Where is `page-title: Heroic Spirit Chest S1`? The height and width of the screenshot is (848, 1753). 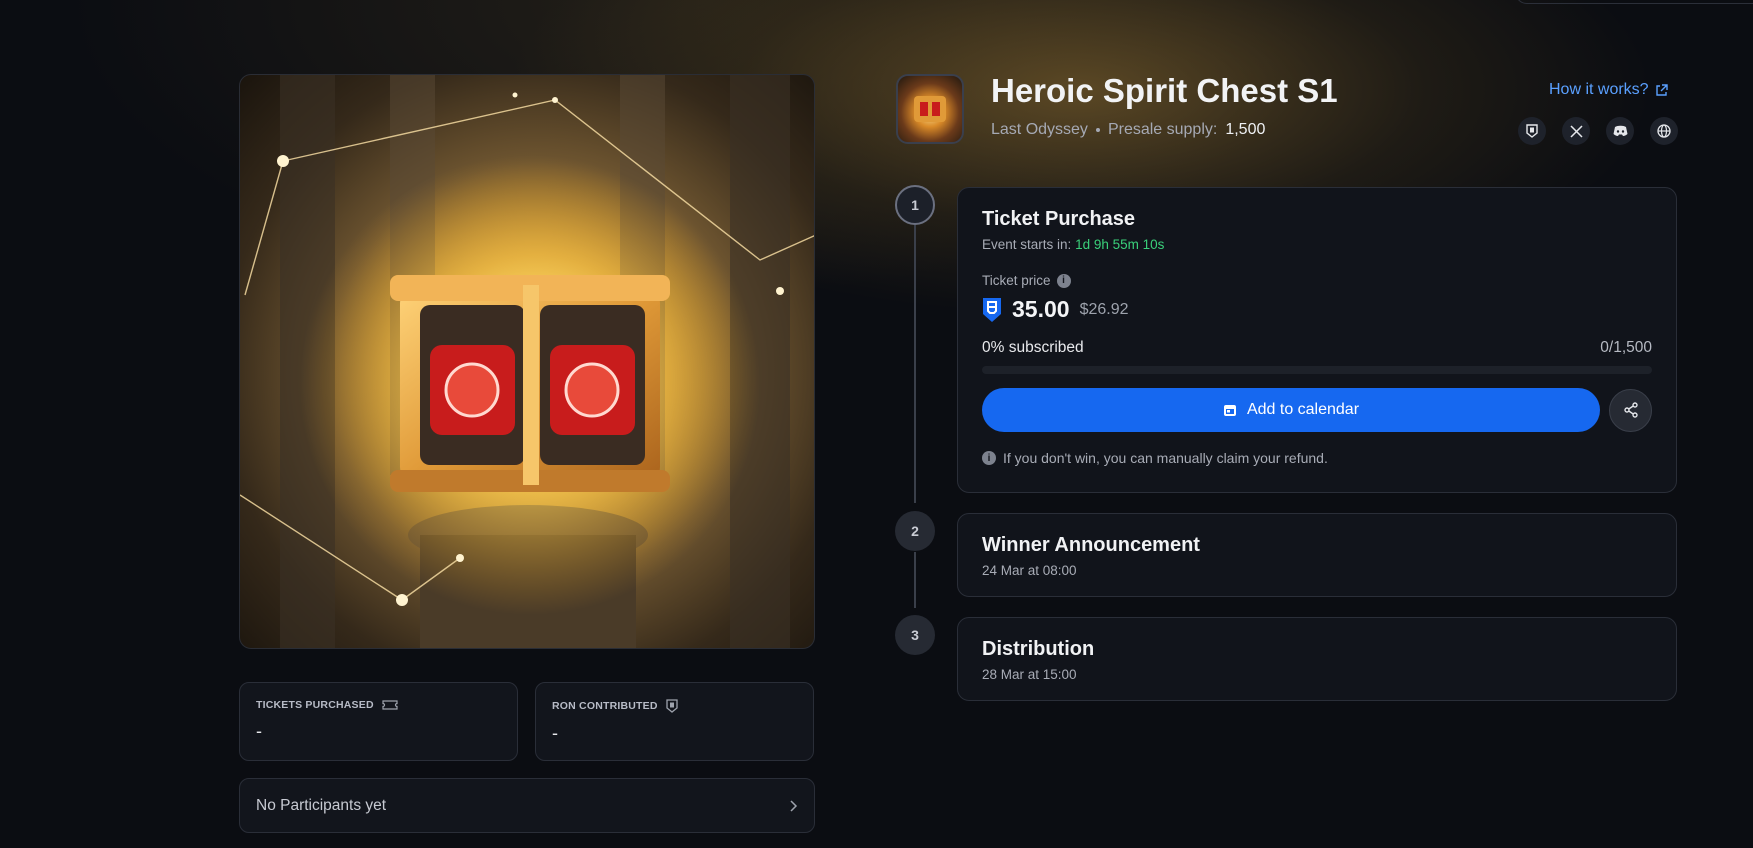 page-title: Heroic Spirit Chest S1 is located at coordinates (1164, 90).